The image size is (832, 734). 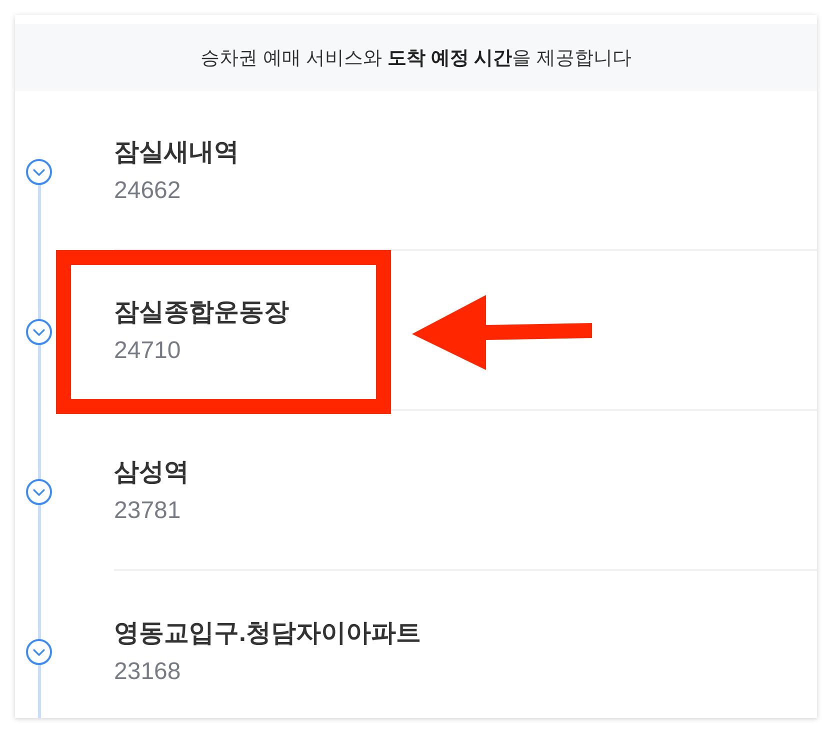 What do you see at coordinates (151, 472) in the screenshot?
I see `stop-name: 삼성역` at bounding box center [151, 472].